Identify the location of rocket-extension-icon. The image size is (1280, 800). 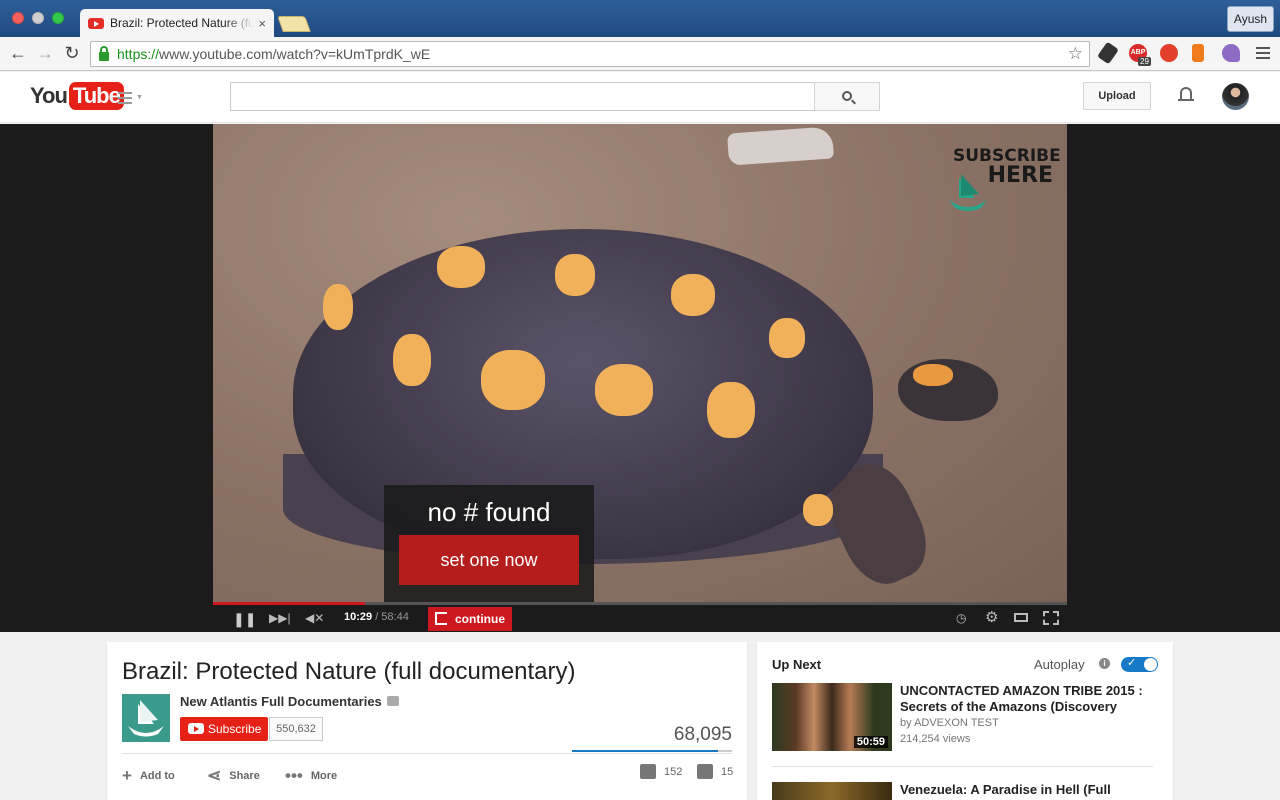
(1231, 53).